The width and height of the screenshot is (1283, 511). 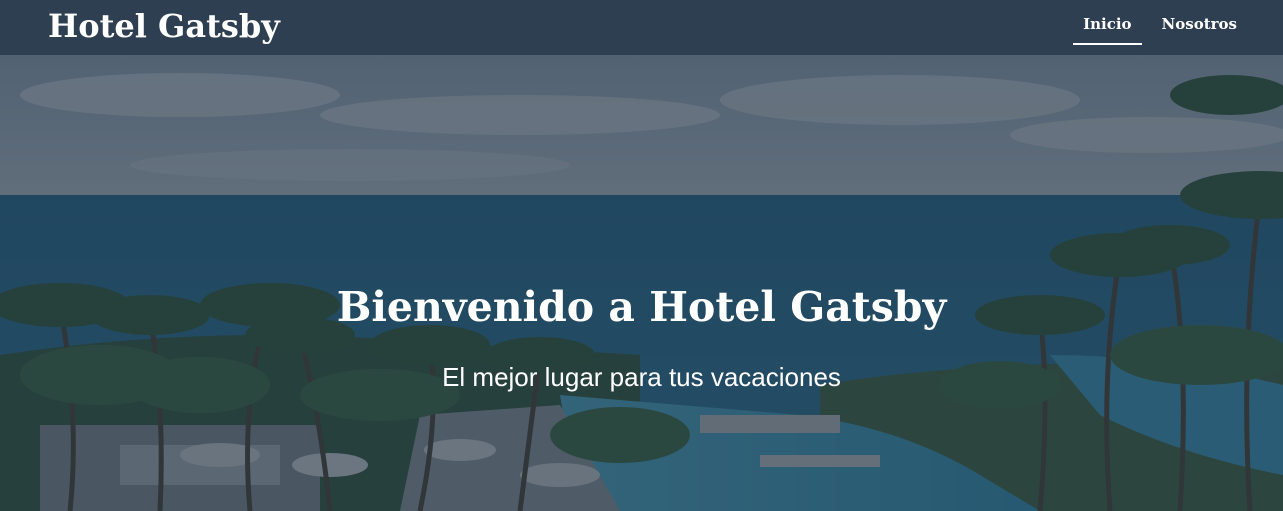 I want to click on hero-title: Bienvenido a Hotel Gatsby, so click(x=641, y=307).